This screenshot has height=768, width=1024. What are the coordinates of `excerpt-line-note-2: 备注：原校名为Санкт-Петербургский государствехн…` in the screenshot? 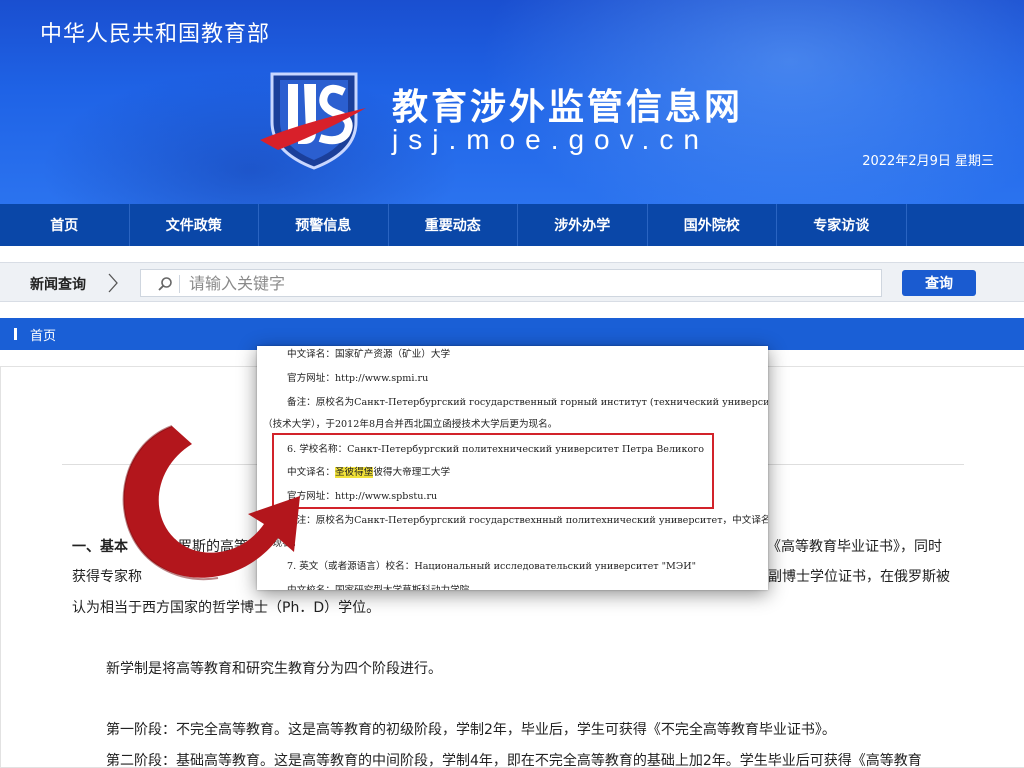 It's located at (527, 520).